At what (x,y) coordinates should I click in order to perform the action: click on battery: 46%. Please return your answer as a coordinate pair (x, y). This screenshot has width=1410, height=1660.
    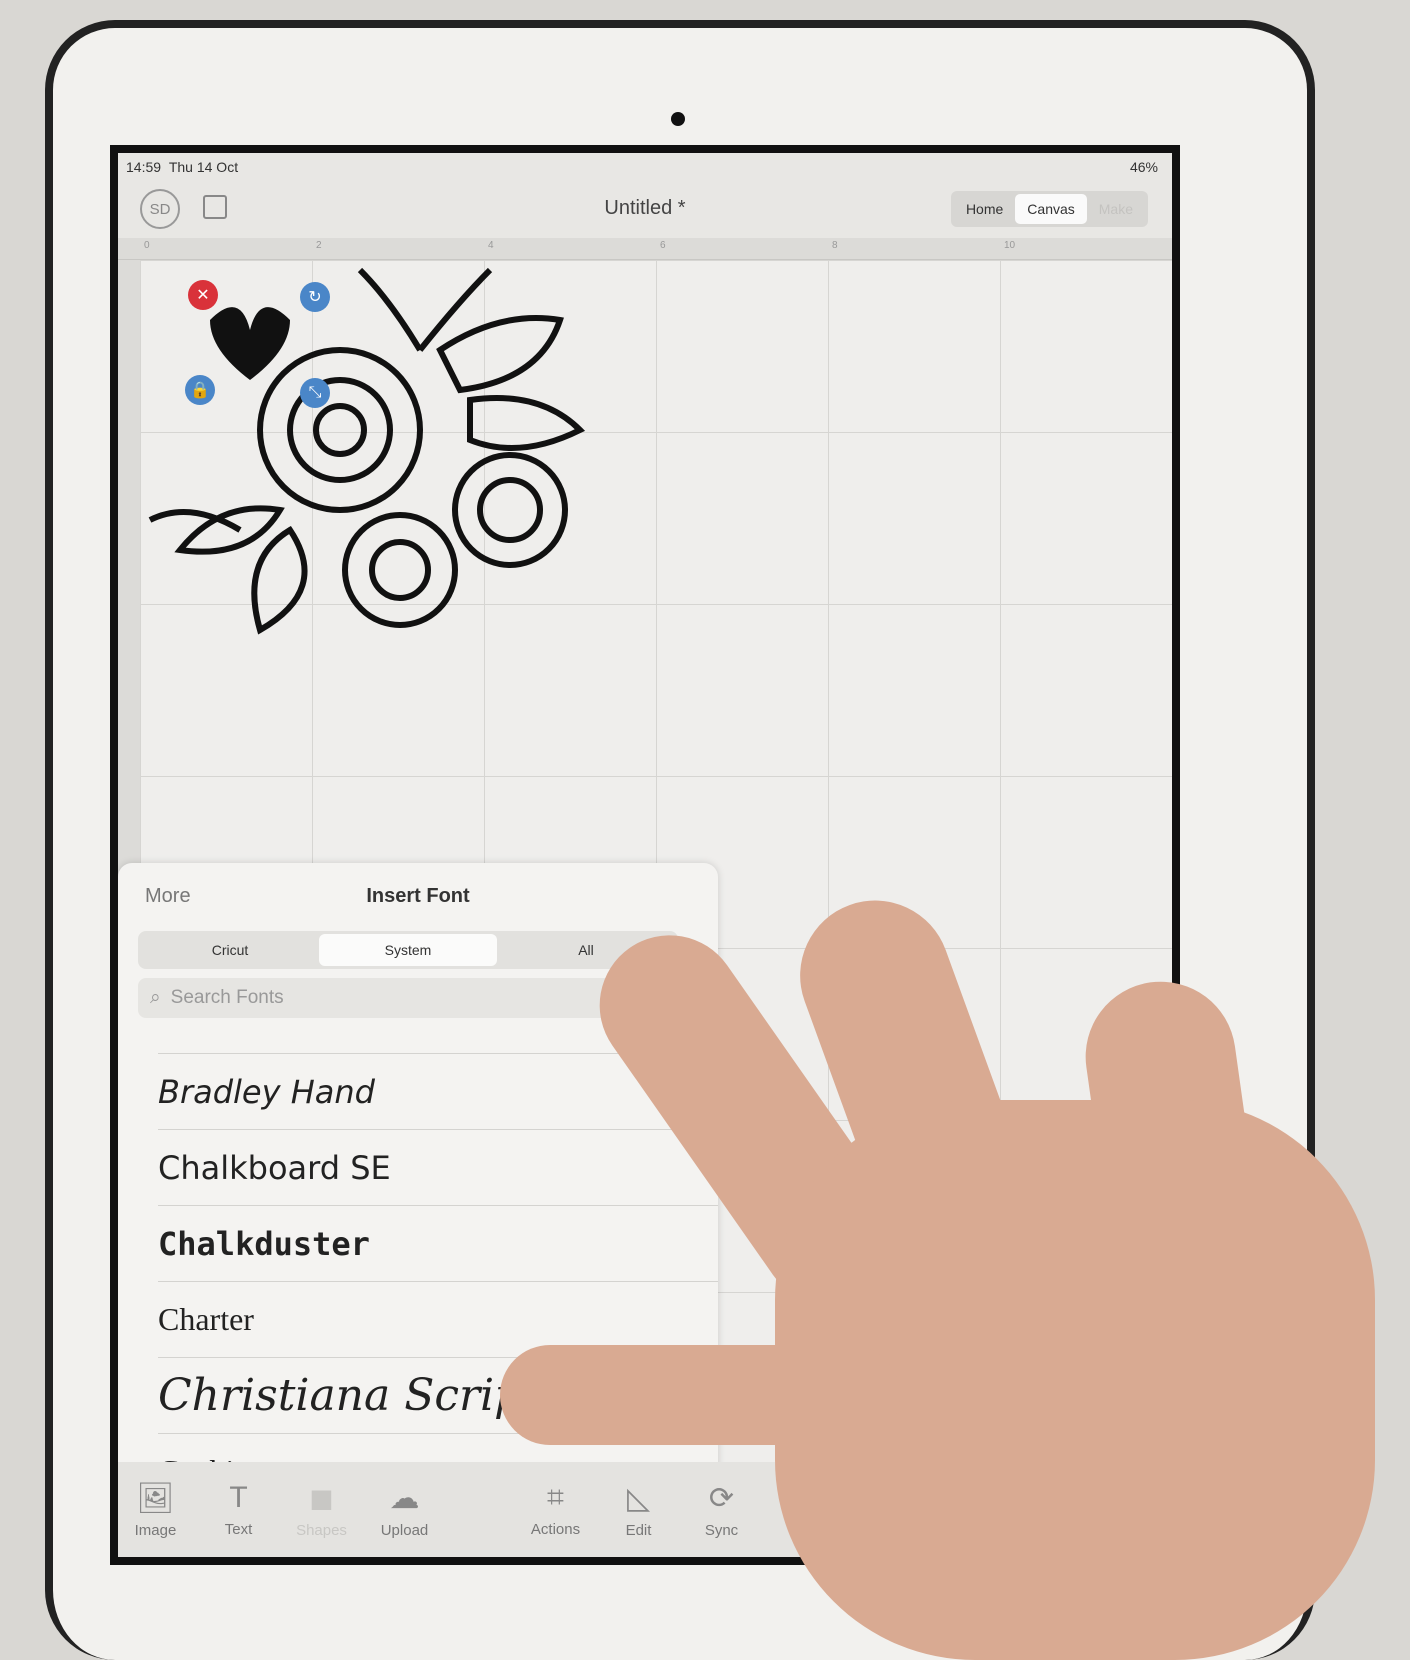
    Looking at the image, I should click on (1143, 167).